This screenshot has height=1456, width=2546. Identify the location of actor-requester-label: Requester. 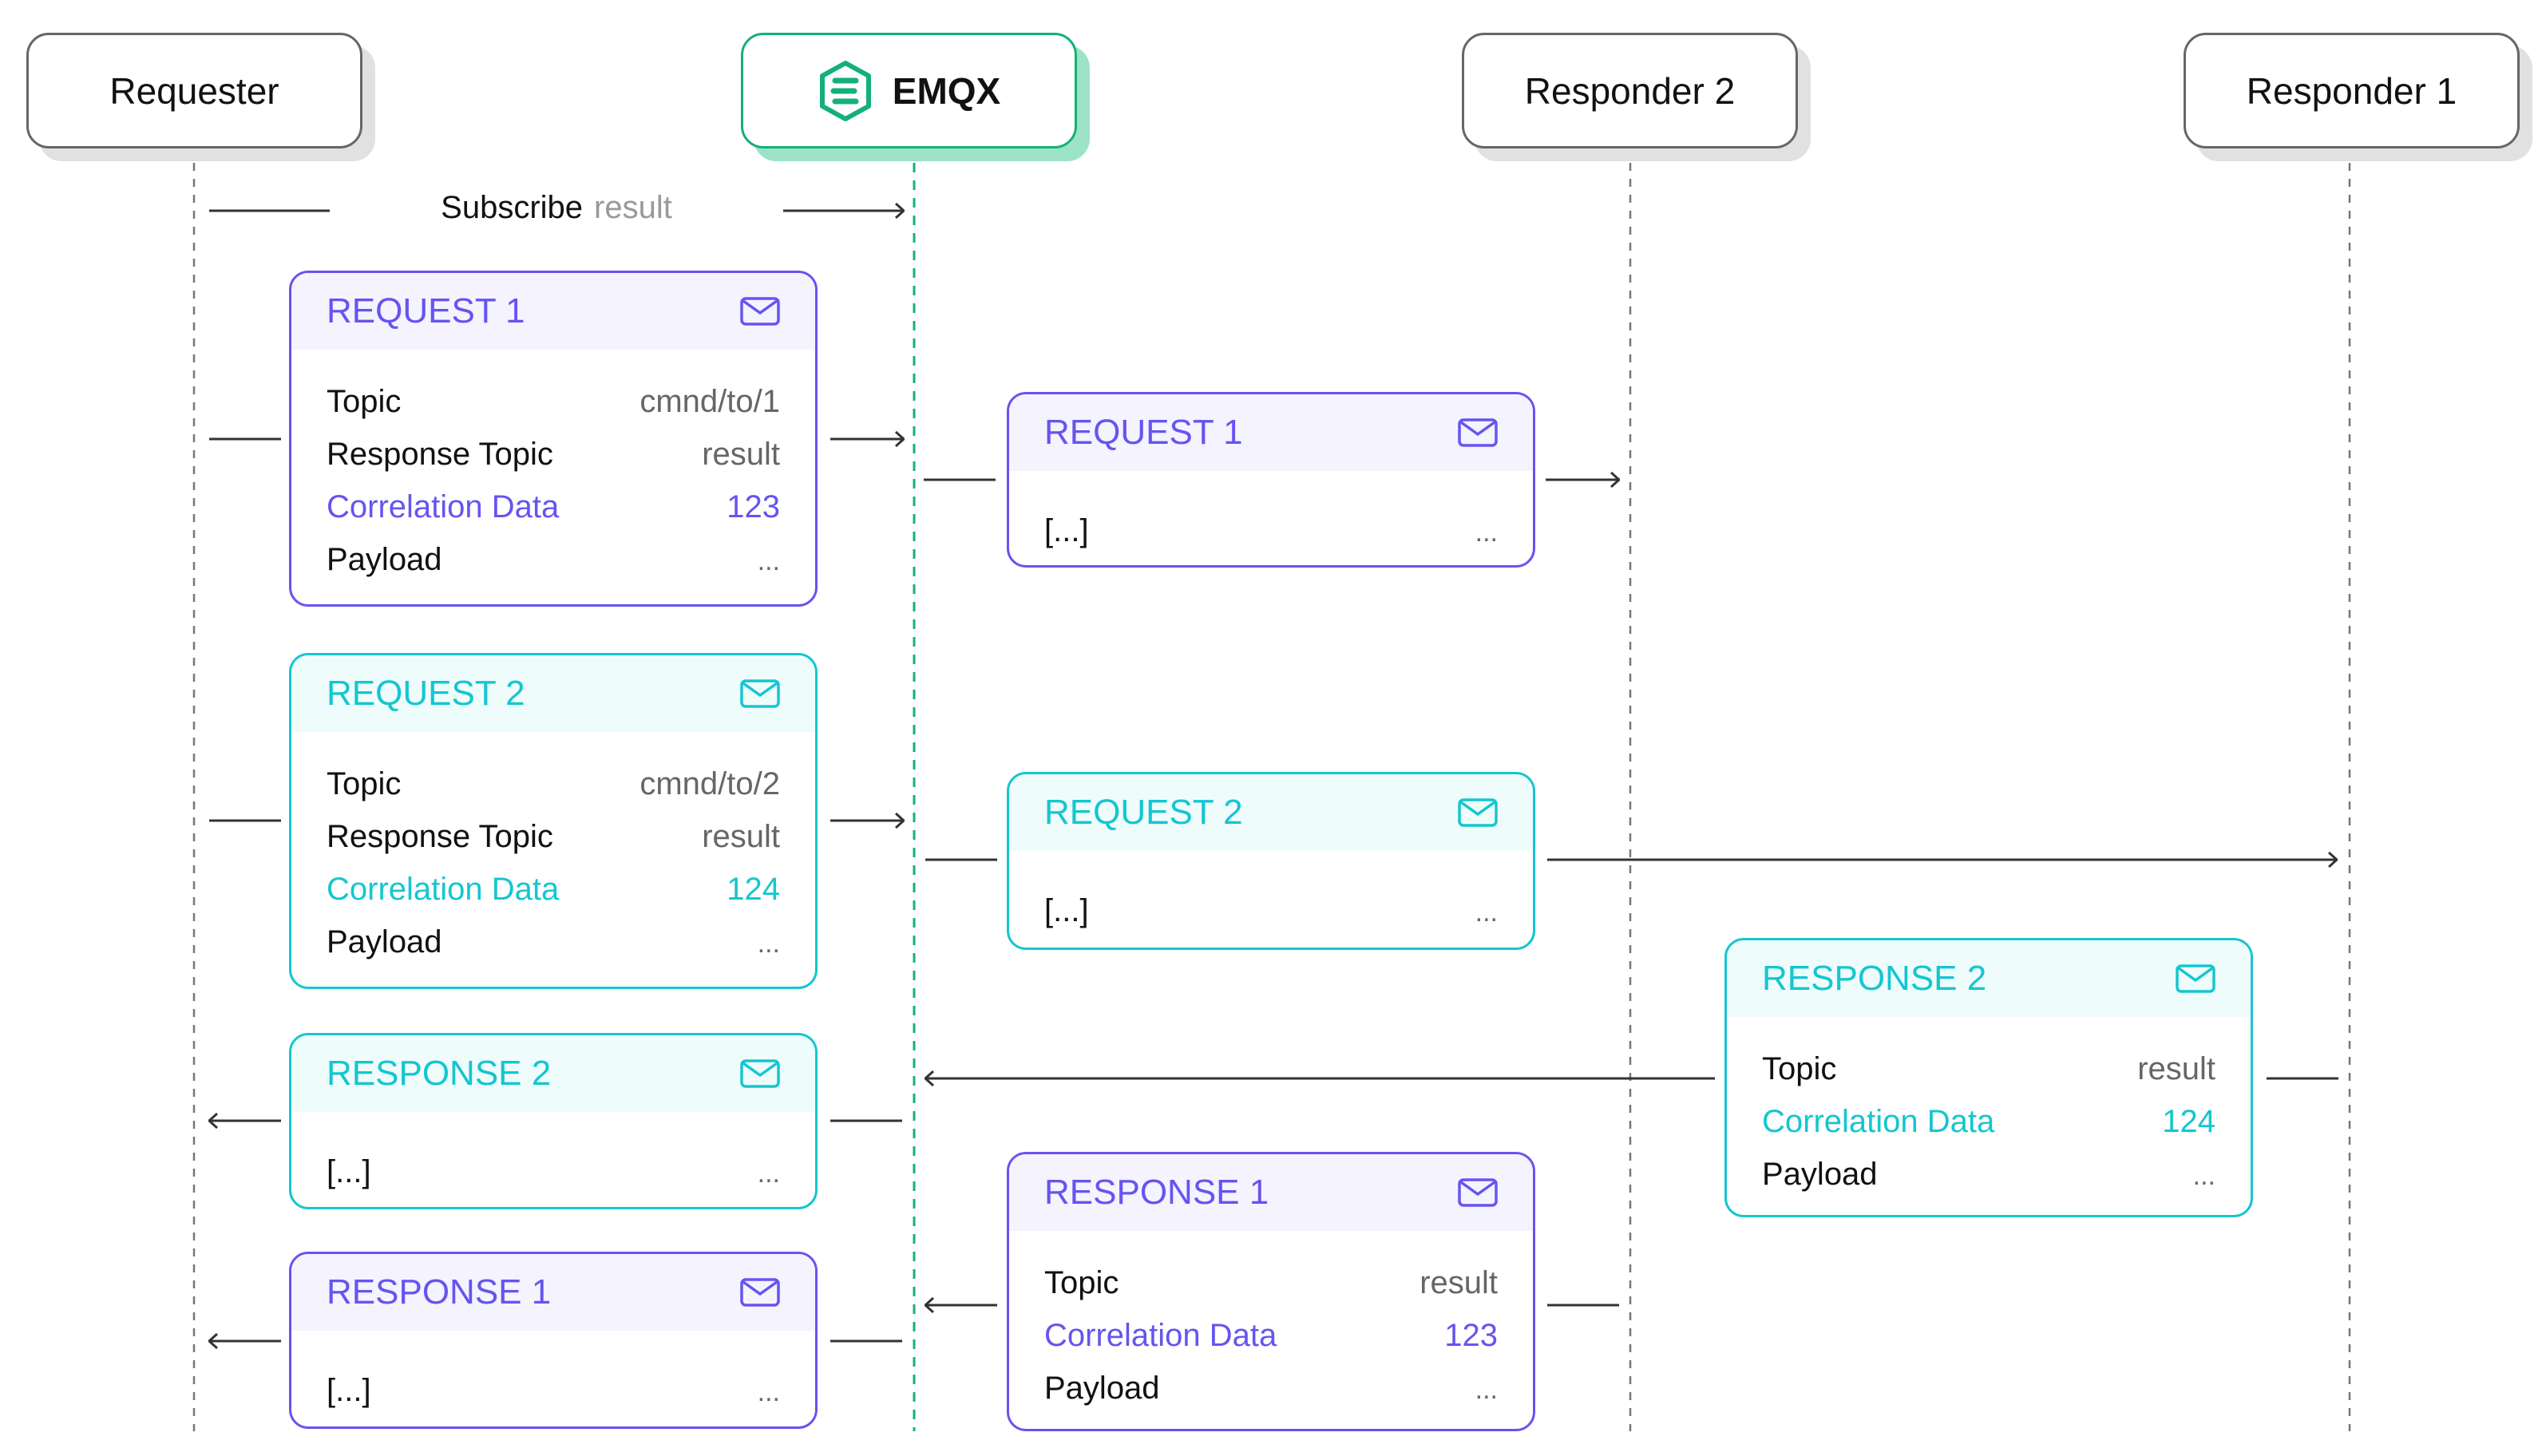
(194, 91).